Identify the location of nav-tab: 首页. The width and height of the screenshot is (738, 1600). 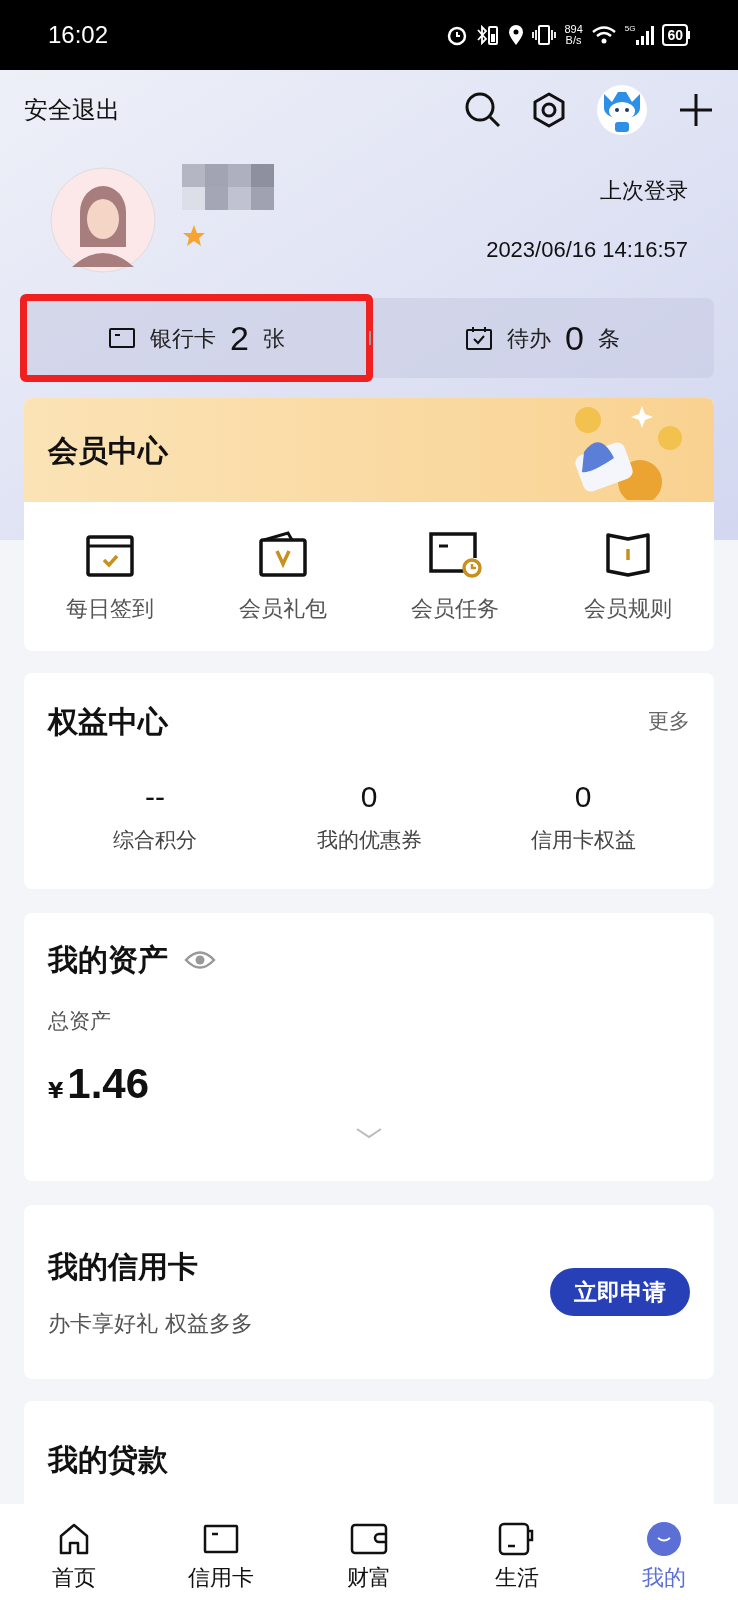
(74, 1552).